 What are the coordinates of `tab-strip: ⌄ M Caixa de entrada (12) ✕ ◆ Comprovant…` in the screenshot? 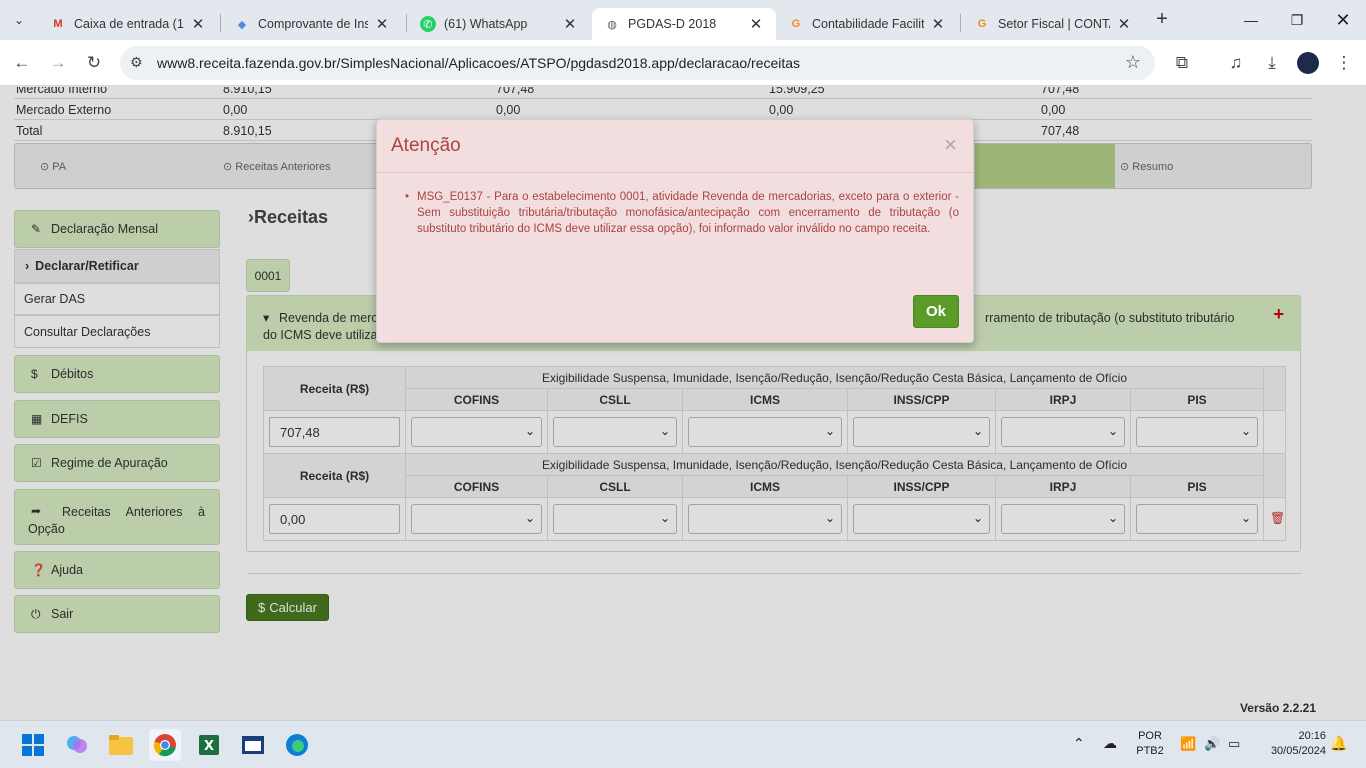 It's located at (683, 20).